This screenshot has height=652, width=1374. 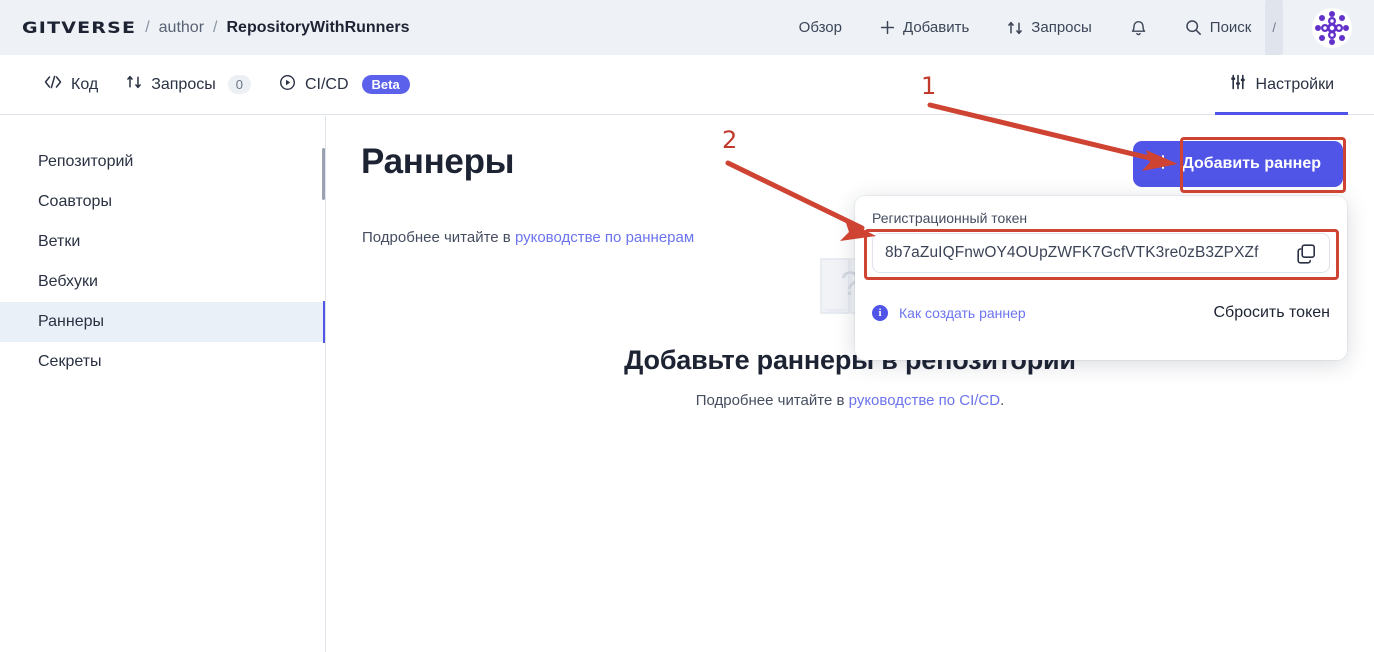 What do you see at coordinates (1230, 27) in the screenshot?
I see `nav-search-label: Поиск` at bounding box center [1230, 27].